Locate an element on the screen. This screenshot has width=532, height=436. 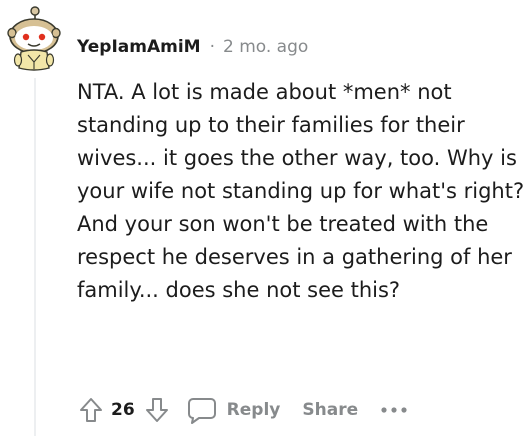
downvote-arrow-icon is located at coordinates (156, 410).